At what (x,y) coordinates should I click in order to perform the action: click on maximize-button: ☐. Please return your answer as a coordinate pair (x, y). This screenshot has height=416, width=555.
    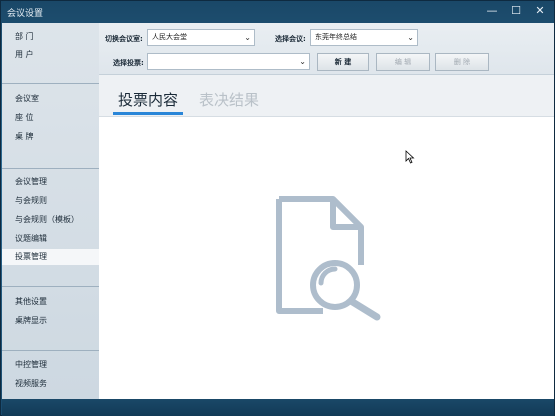
    Looking at the image, I should click on (516, 11).